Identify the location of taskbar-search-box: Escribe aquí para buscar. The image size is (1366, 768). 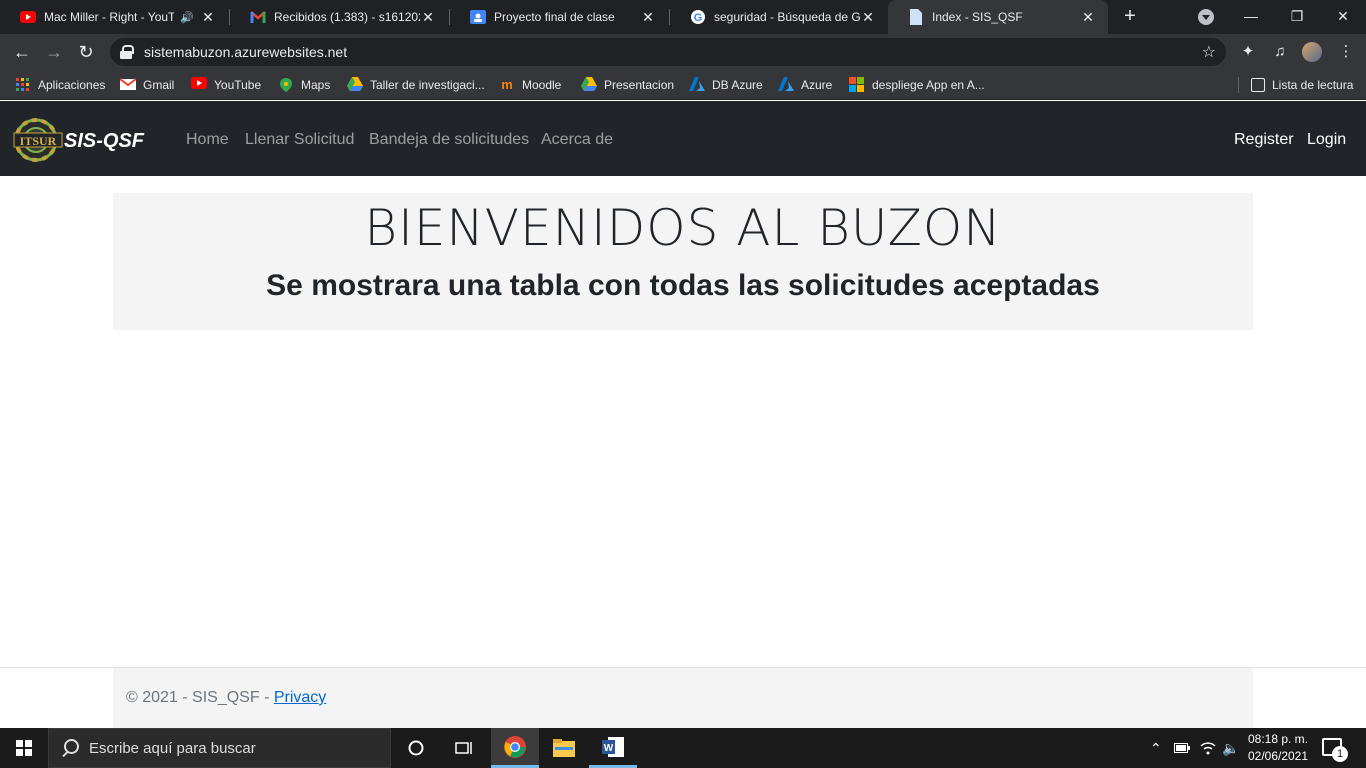
(219, 748).